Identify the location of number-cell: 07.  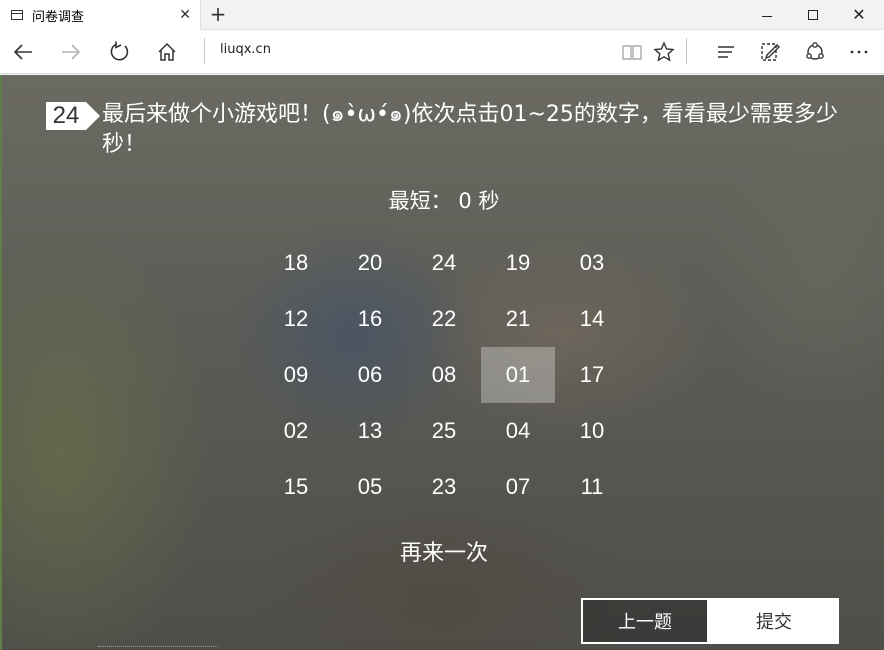
(518, 487).